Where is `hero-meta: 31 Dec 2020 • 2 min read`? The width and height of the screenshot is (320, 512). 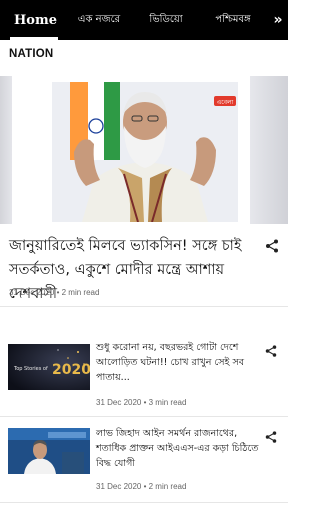 hero-meta: 31 Dec 2020 • 2 min read is located at coordinates (54, 292).